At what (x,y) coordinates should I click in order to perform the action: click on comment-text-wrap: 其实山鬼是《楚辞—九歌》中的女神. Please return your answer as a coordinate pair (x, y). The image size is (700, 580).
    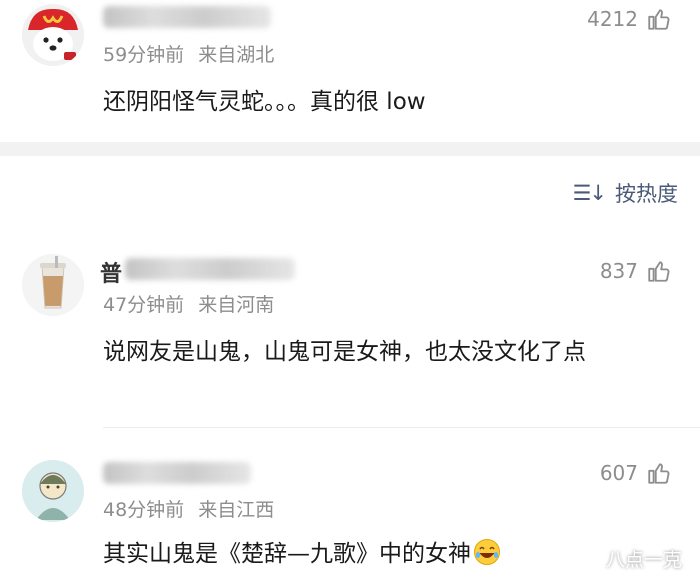
    Looking at the image, I should click on (381, 554).